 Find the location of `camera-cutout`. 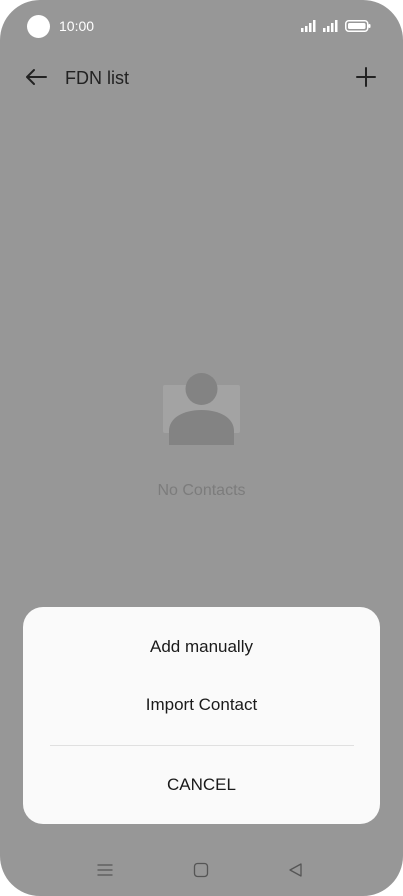

camera-cutout is located at coordinates (38, 26).